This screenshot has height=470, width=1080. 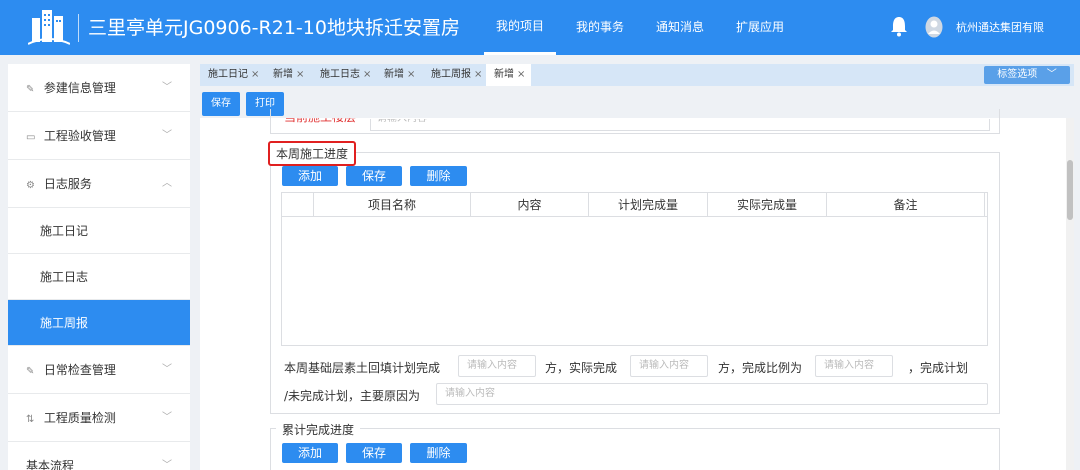 What do you see at coordinates (79, 370) in the screenshot?
I see `sidebar-item-label: 日常检查管理` at bounding box center [79, 370].